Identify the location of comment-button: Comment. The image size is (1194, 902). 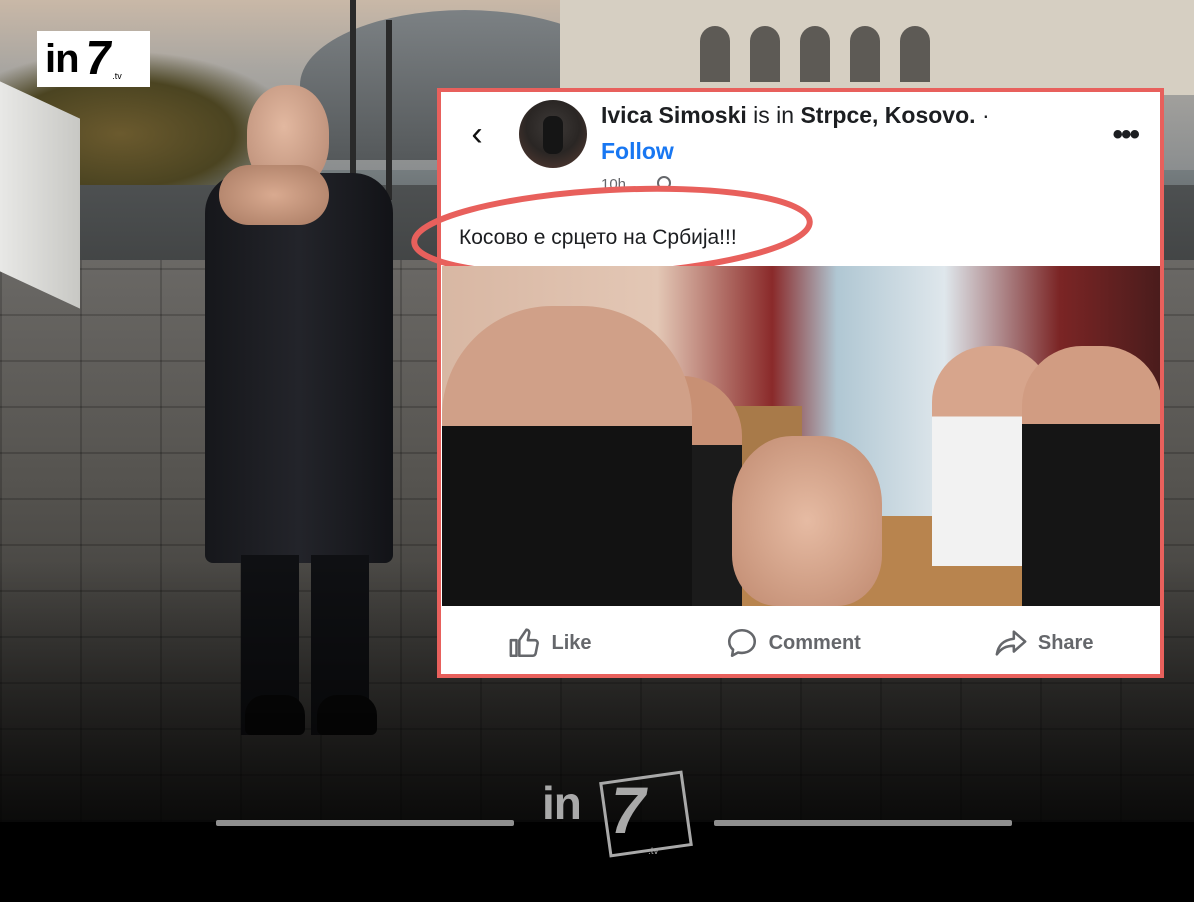
(793, 643).